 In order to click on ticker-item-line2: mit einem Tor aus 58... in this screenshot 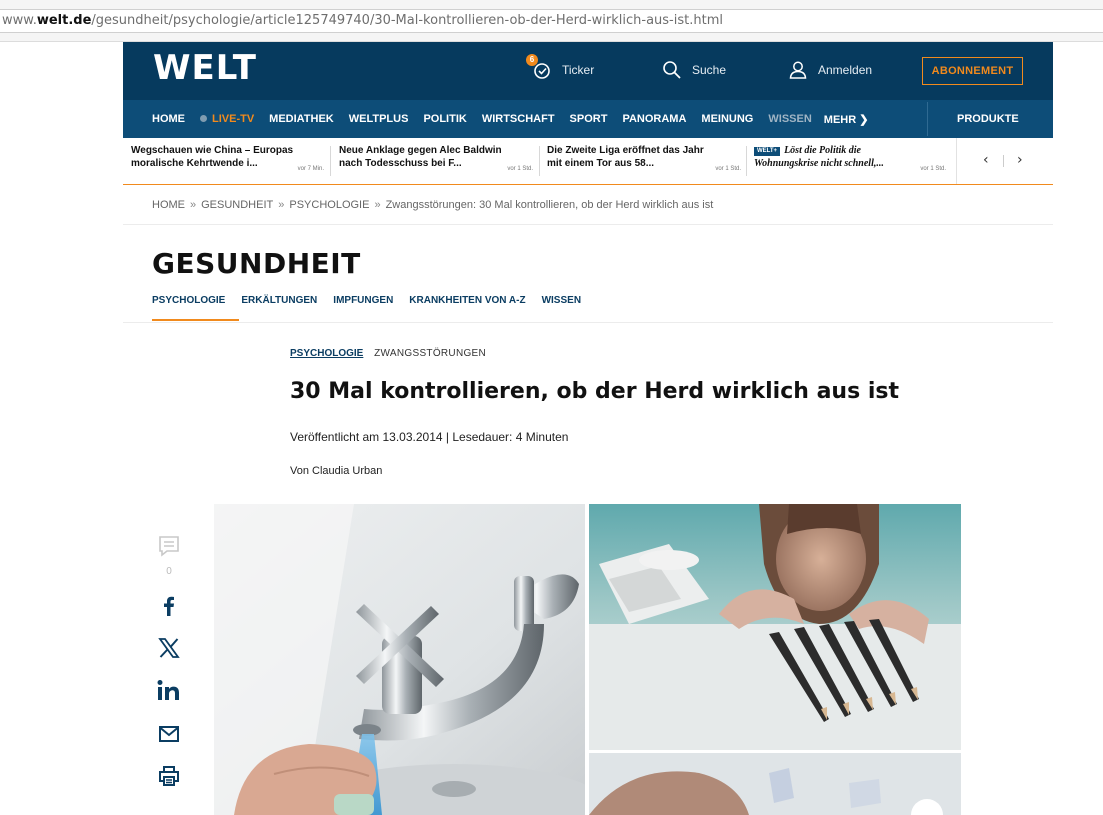, I will do `click(601, 163)`.